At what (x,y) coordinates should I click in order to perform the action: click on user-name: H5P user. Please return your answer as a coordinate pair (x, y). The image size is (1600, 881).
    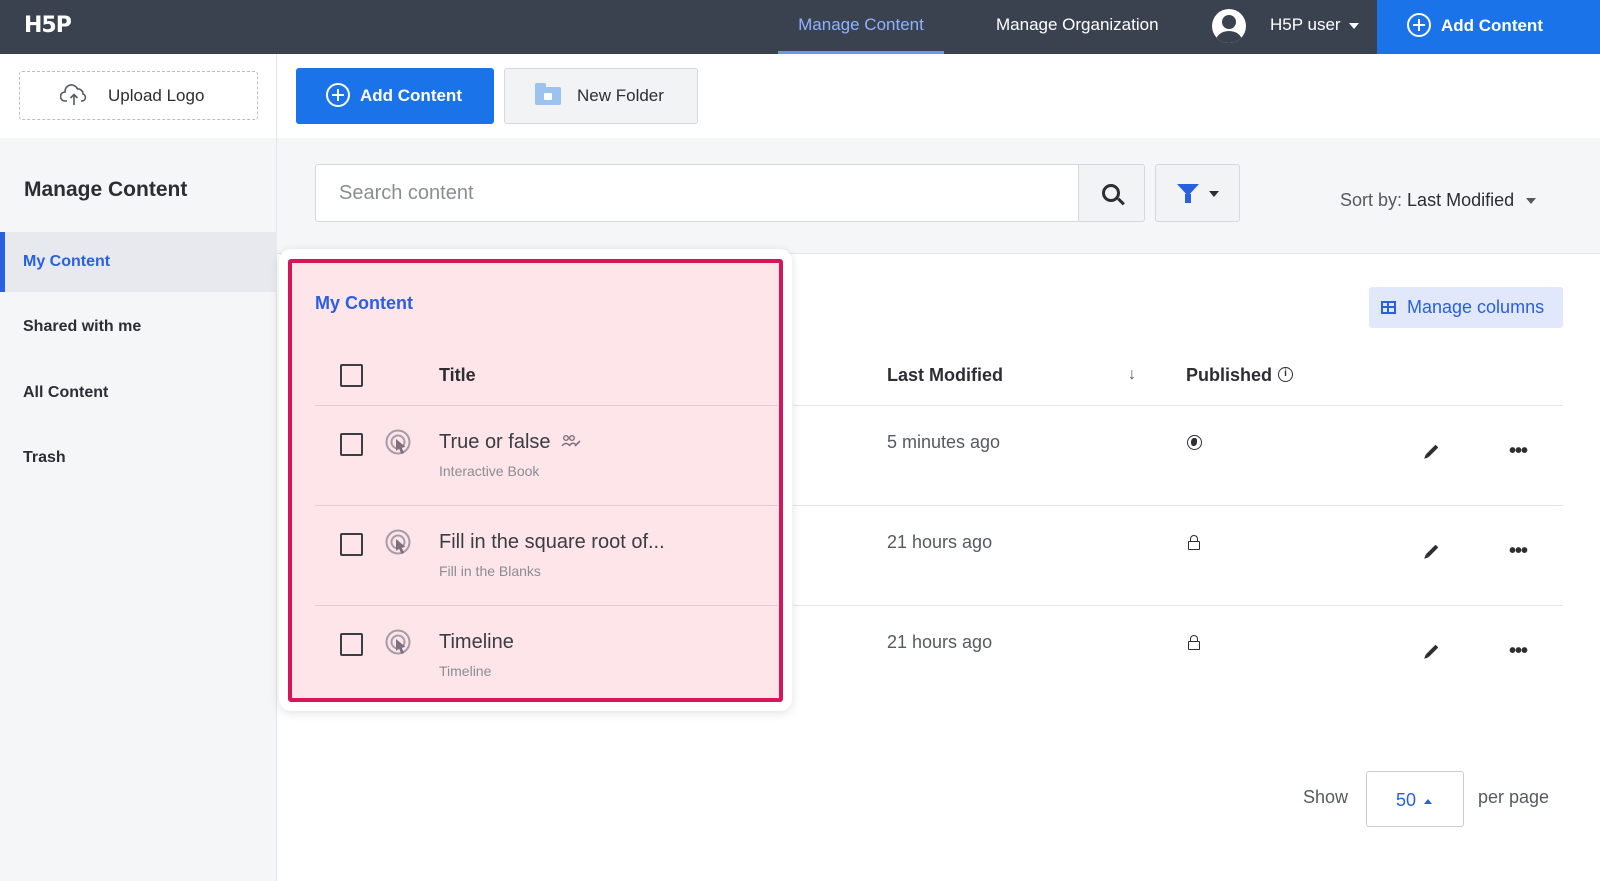
    Looking at the image, I should click on (1305, 24).